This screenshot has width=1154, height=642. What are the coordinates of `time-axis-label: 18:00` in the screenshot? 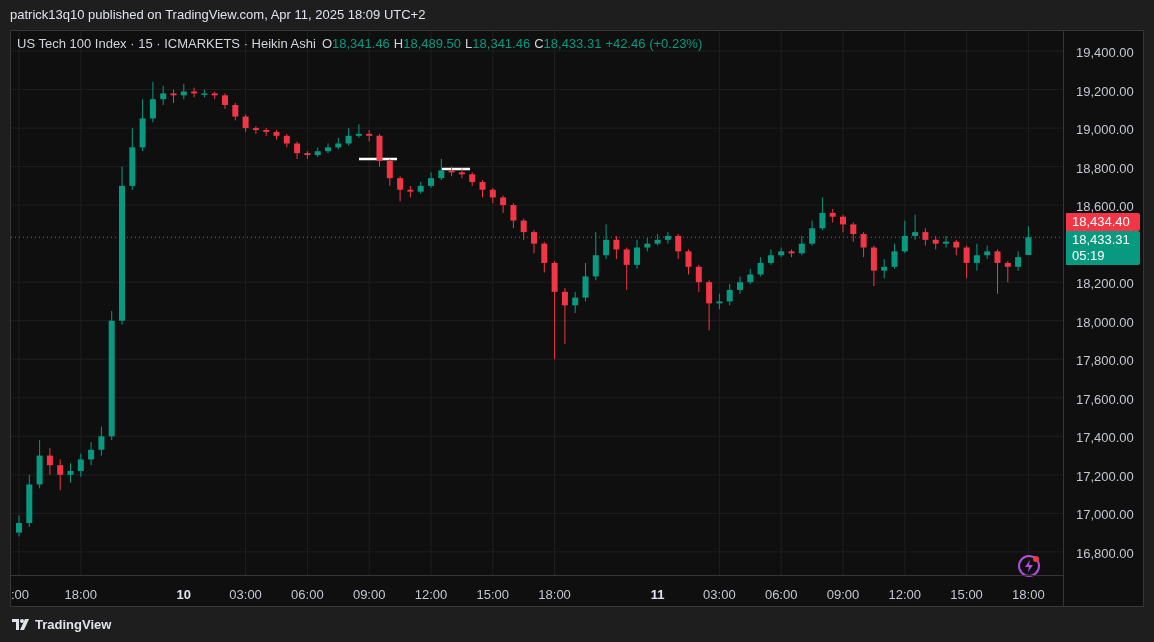 It's located at (81, 595).